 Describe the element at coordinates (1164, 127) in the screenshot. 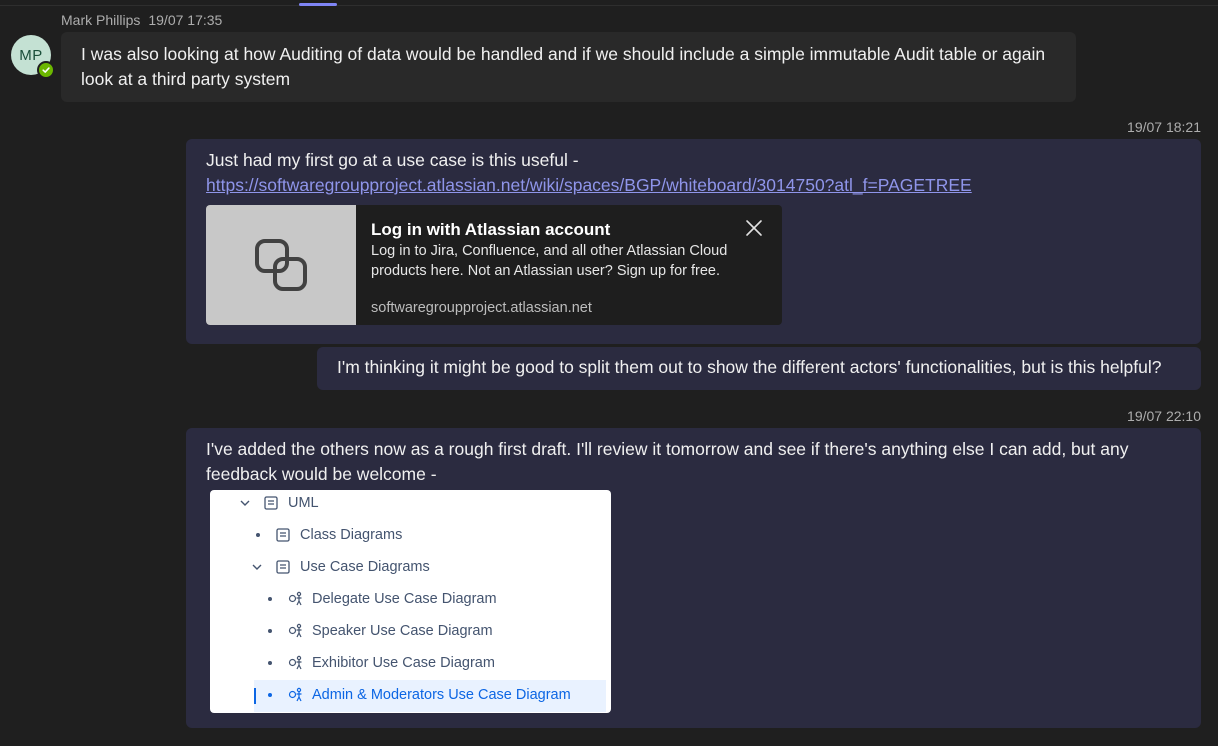

I see `message-timestamp: 19/07 18:21` at that location.